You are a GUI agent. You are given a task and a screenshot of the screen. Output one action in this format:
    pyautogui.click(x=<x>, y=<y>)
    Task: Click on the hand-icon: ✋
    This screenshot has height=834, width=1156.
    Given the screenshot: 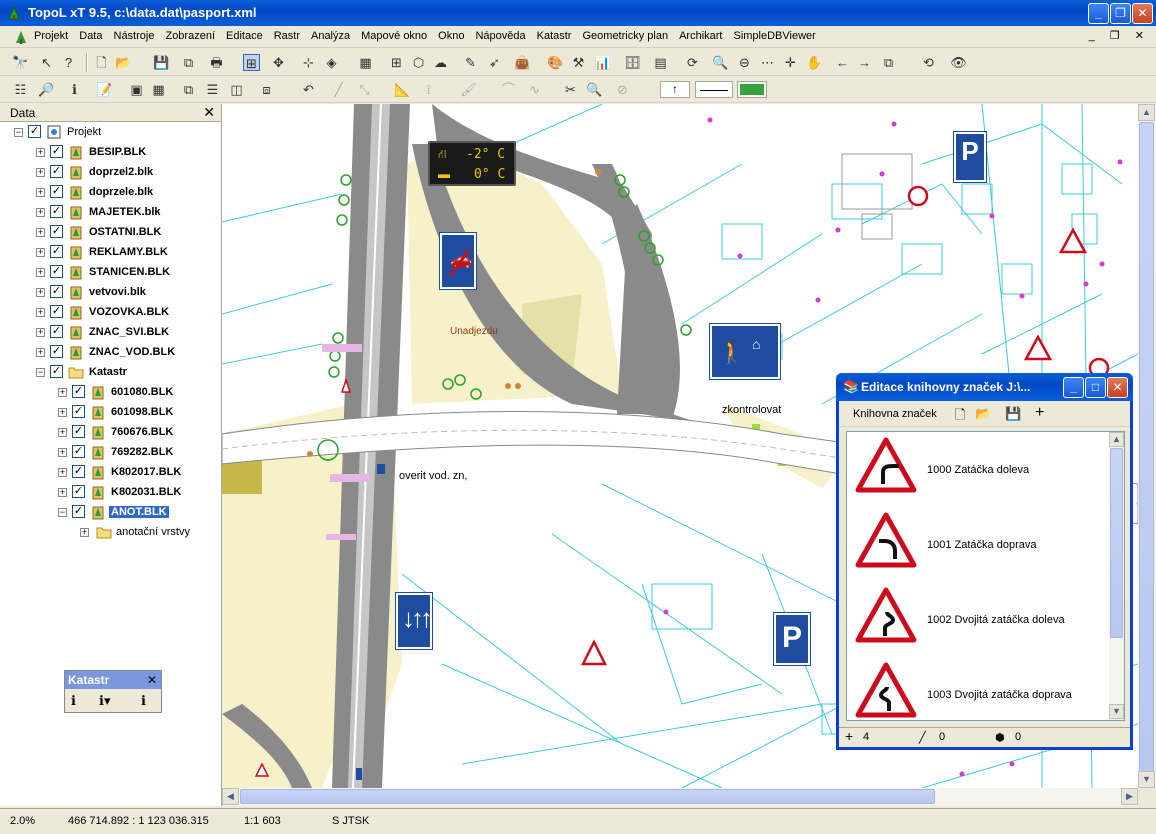 What is the action you would take?
    pyautogui.click(x=814, y=62)
    